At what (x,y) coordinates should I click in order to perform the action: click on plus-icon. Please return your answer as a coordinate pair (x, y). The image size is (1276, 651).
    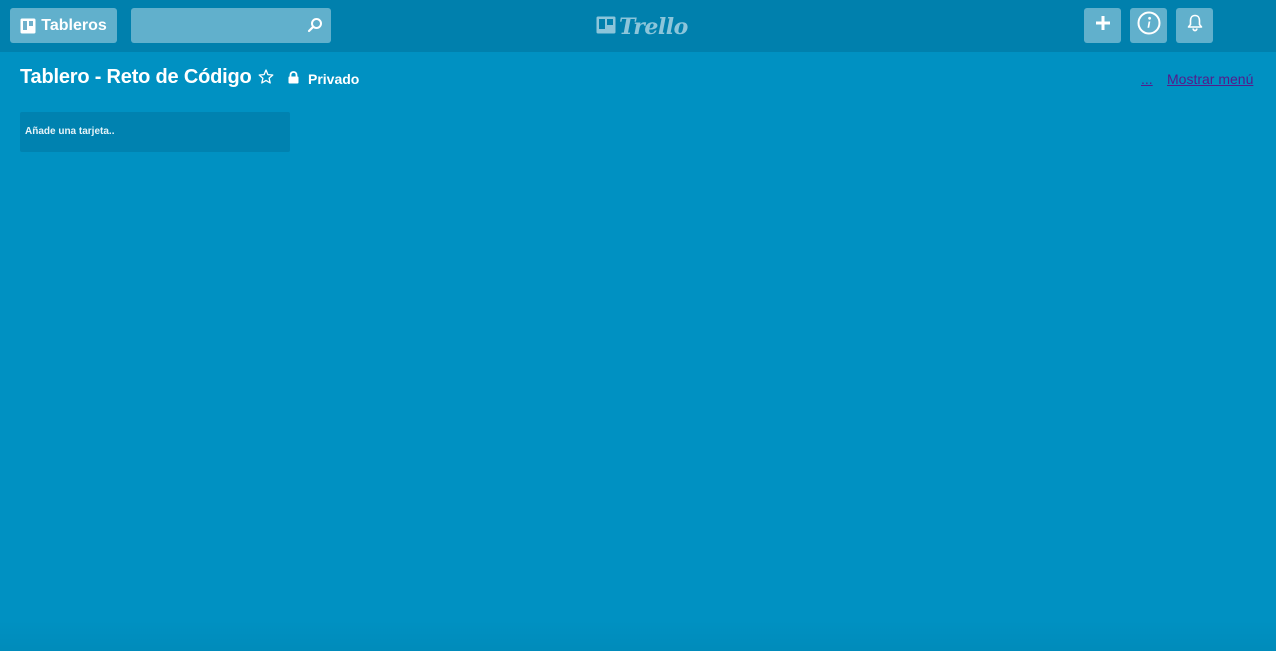
    Looking at the image, I should click on (1102, 25).